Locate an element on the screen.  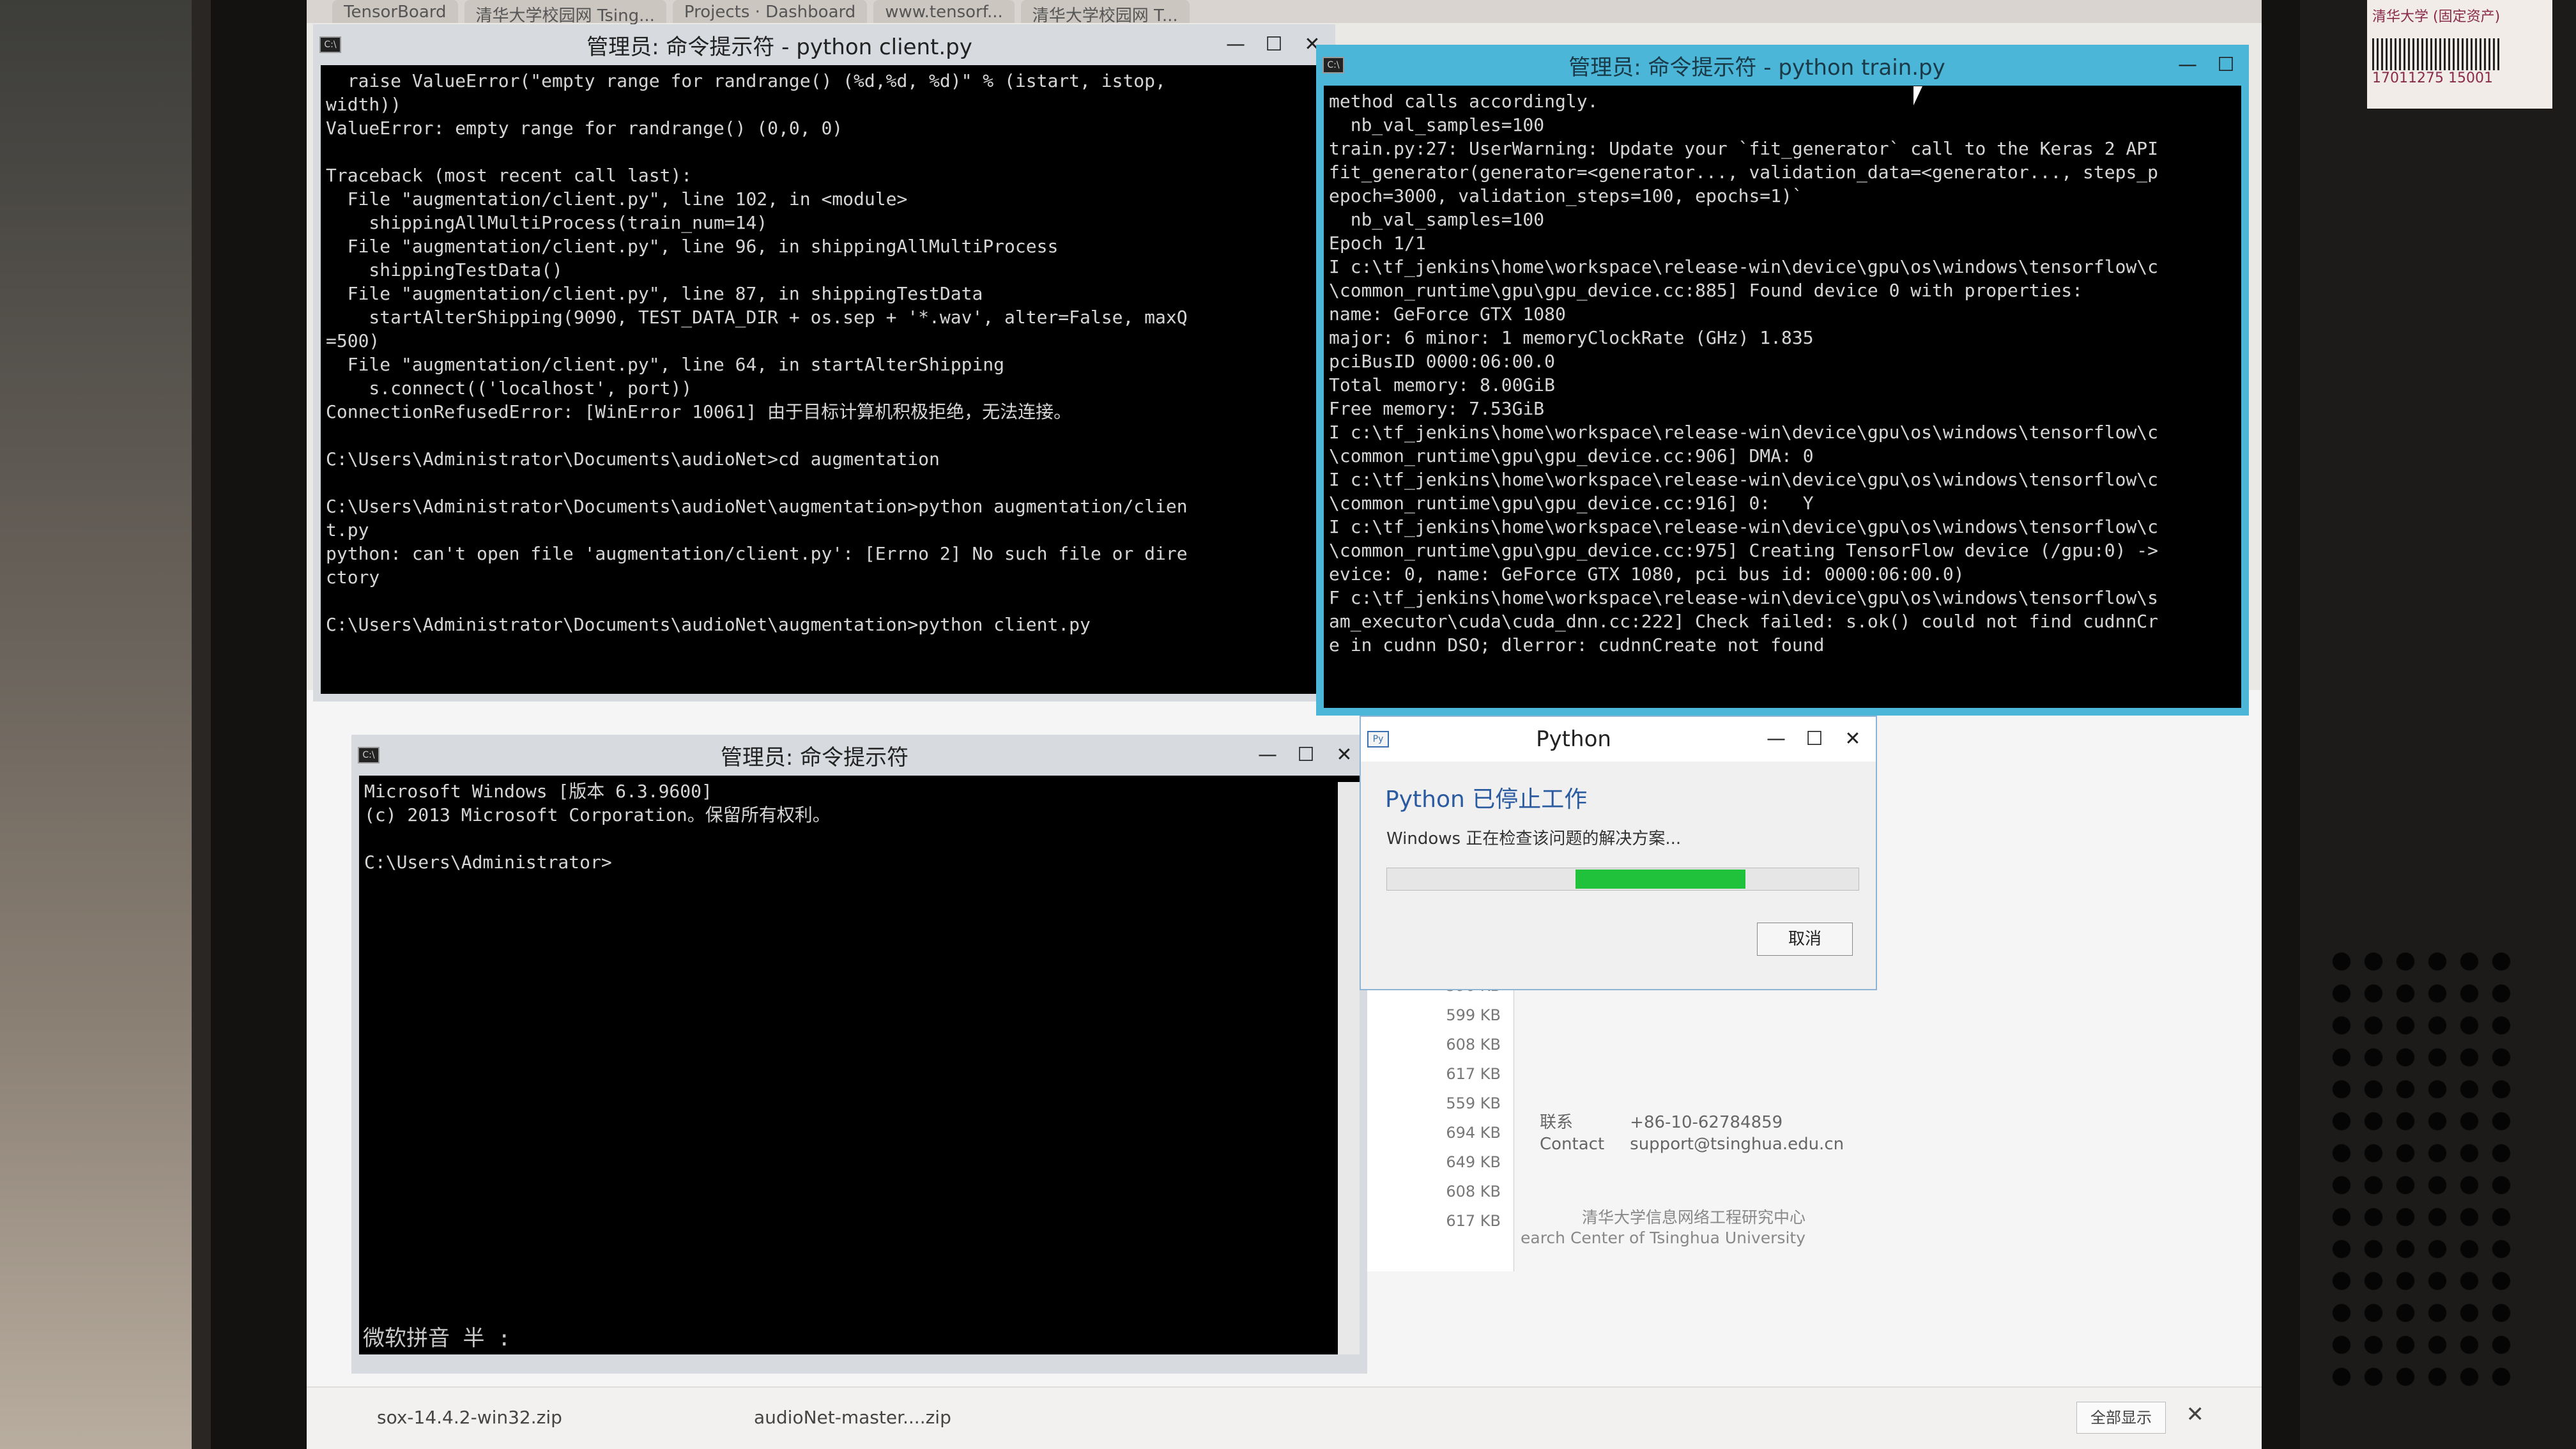
python-icon: Py is located at coordinates (1378, 739).